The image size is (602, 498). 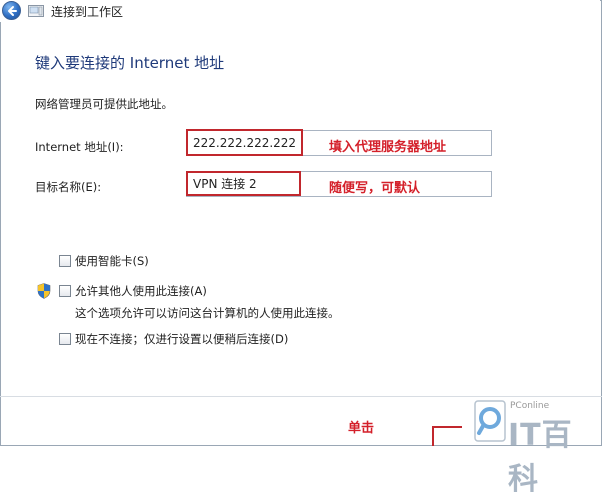 I want to click on connect-later-label: 现在不连接；仅进行设置以便稍后连接(D), so click(x=182, y=339).